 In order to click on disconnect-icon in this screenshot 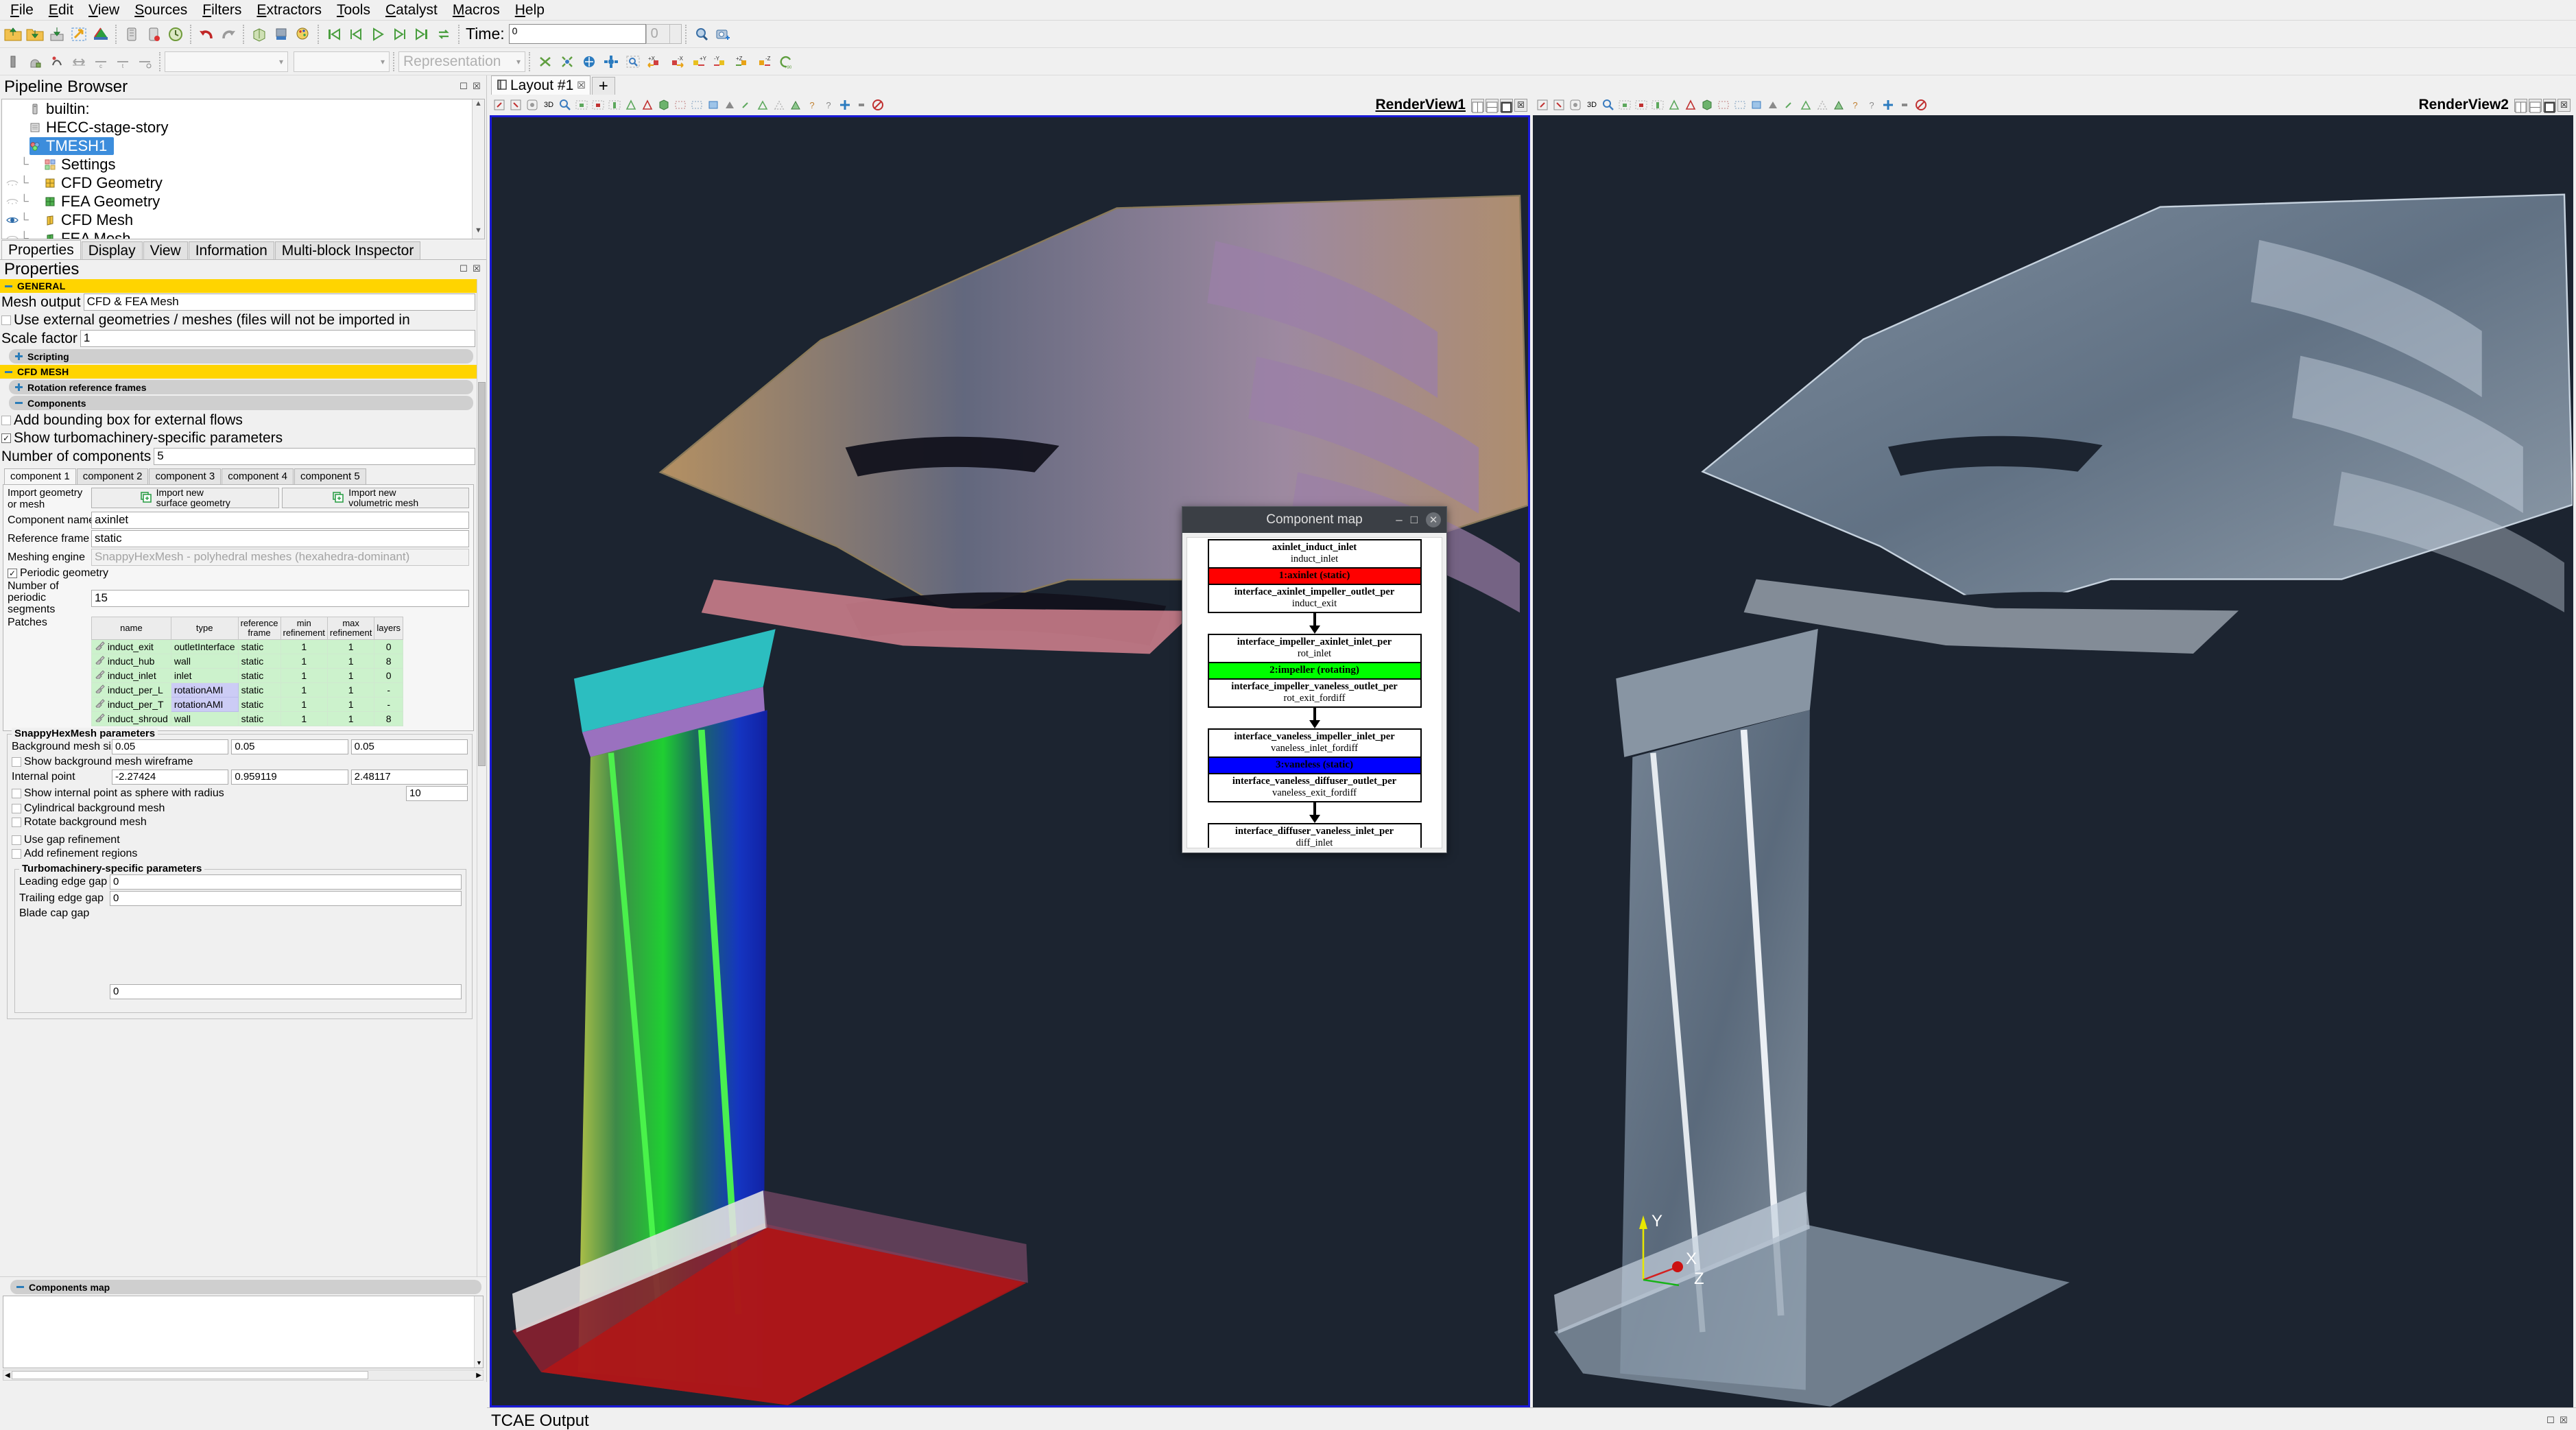, I will do `click(101, 34)`.